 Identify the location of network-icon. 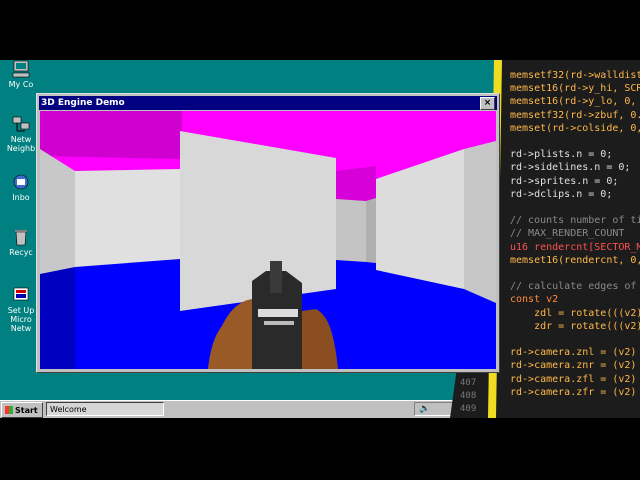
(21, 124).